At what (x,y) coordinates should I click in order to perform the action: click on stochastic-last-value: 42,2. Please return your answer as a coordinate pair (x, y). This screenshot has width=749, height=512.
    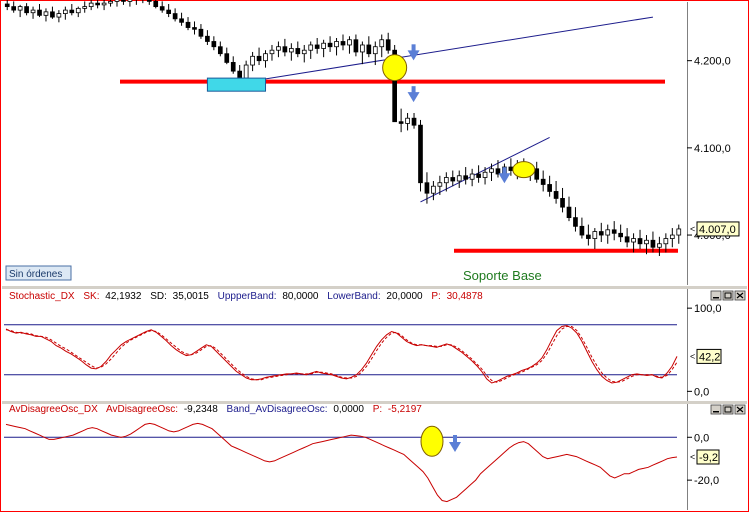
    Looking at the image, I should click on (709, 357).